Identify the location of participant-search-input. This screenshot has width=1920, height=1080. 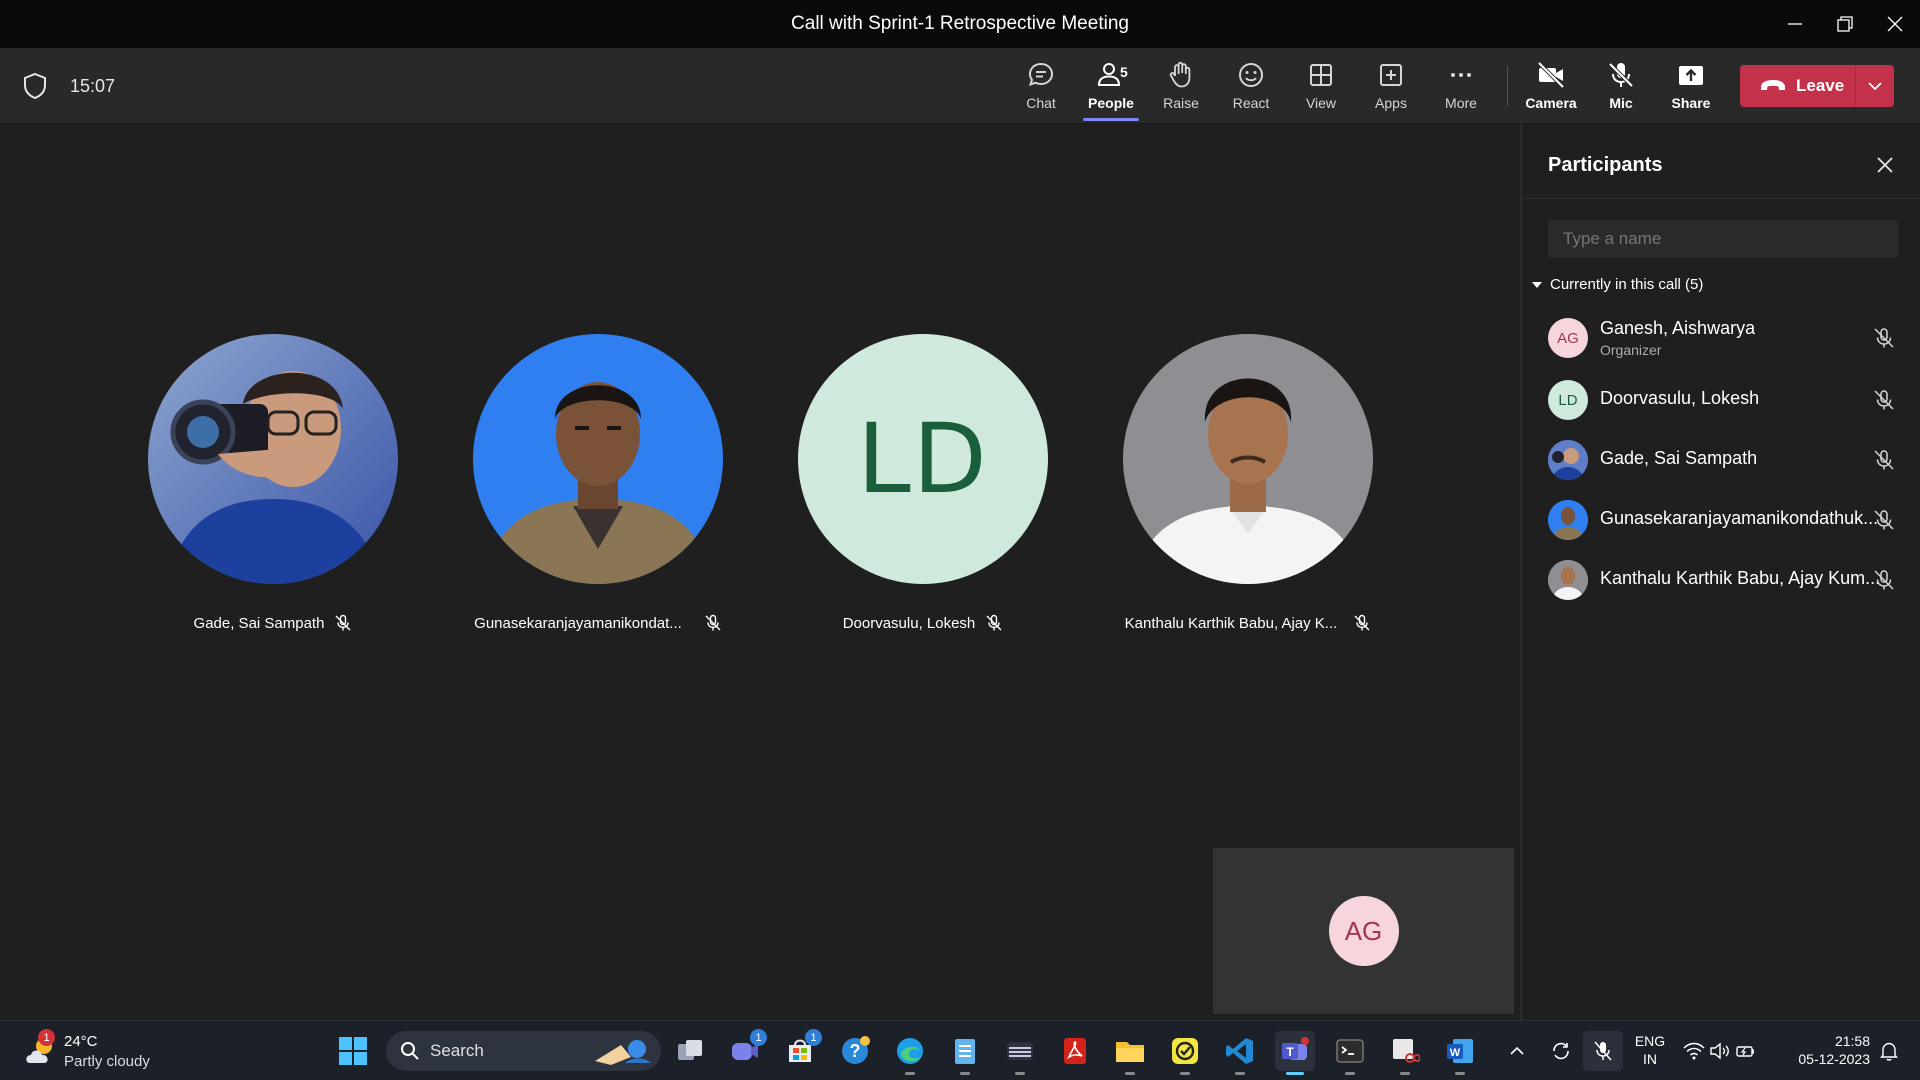
(1723, 239).